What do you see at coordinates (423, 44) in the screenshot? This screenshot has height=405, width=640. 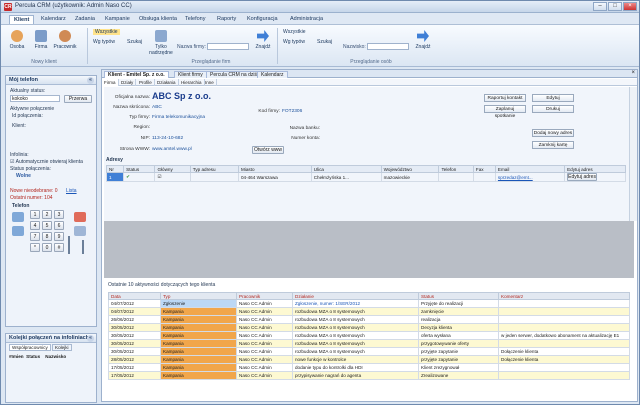 I see `find-people-button: Znajdź` at bounding box center [423, 44].